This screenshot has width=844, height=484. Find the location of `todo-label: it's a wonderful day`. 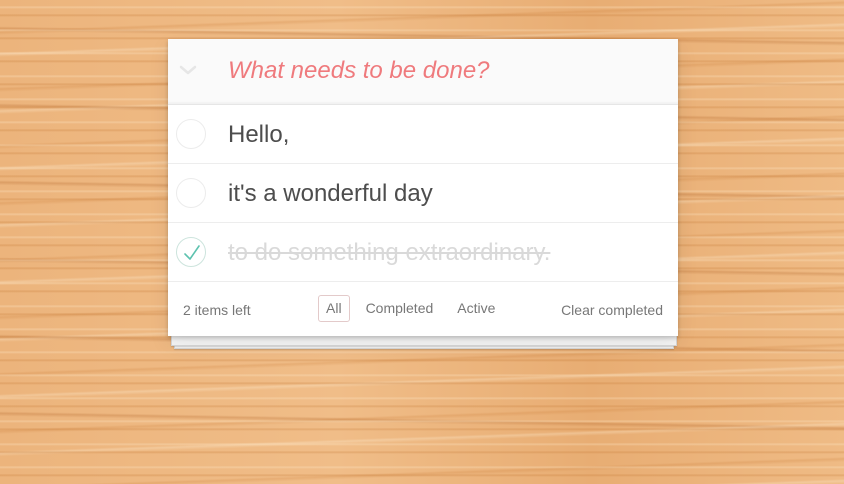

todo-label: it's a wonderful day is located at coordinates (330, 194).